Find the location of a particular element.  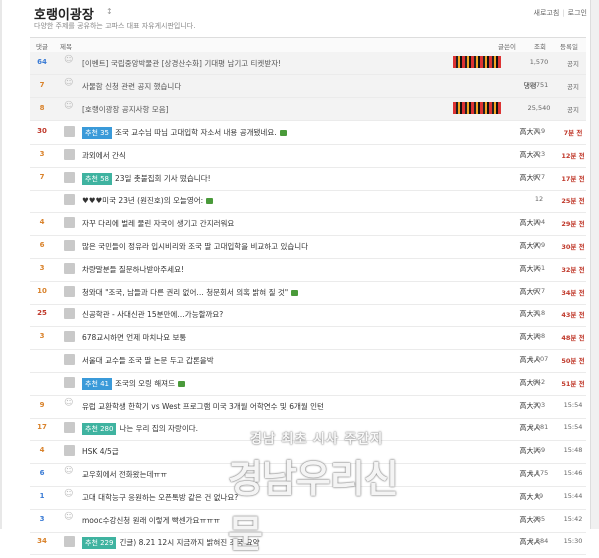

post-title: 자꾸 다리에 벌레 물린 자국이 생기고 간지러워요 is located at coordinates (158, 223).